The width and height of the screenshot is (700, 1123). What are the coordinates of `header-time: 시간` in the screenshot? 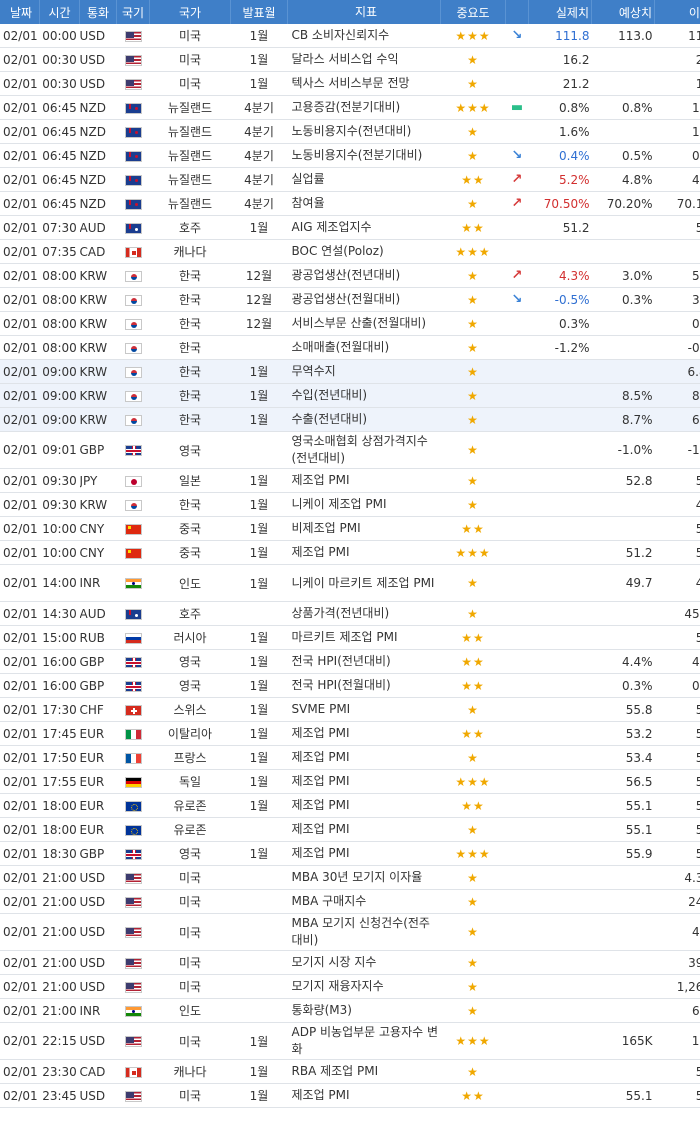 It's located at (59, 12).